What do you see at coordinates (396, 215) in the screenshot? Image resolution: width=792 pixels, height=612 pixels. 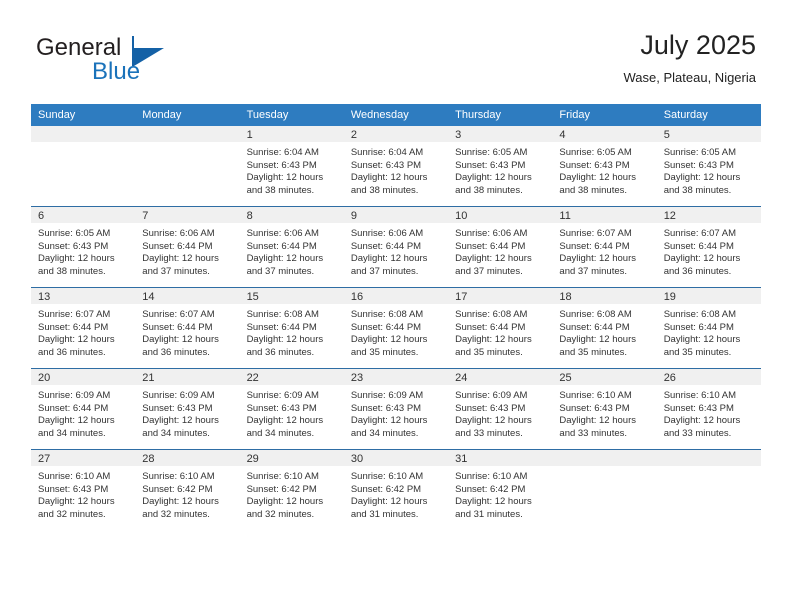 I see `day-number: 9` at bounding box center [396, 215].